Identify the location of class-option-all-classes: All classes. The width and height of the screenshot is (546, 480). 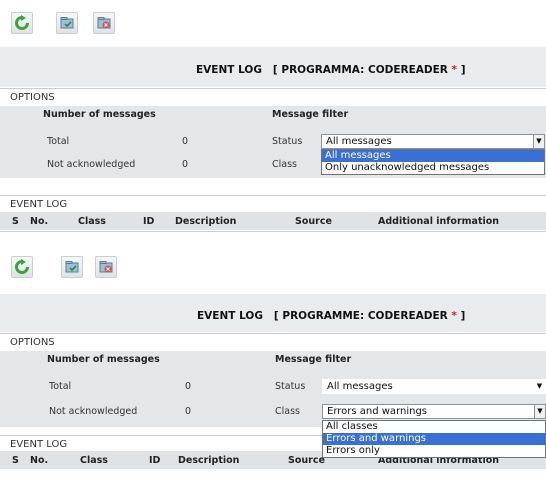
(434, 427).